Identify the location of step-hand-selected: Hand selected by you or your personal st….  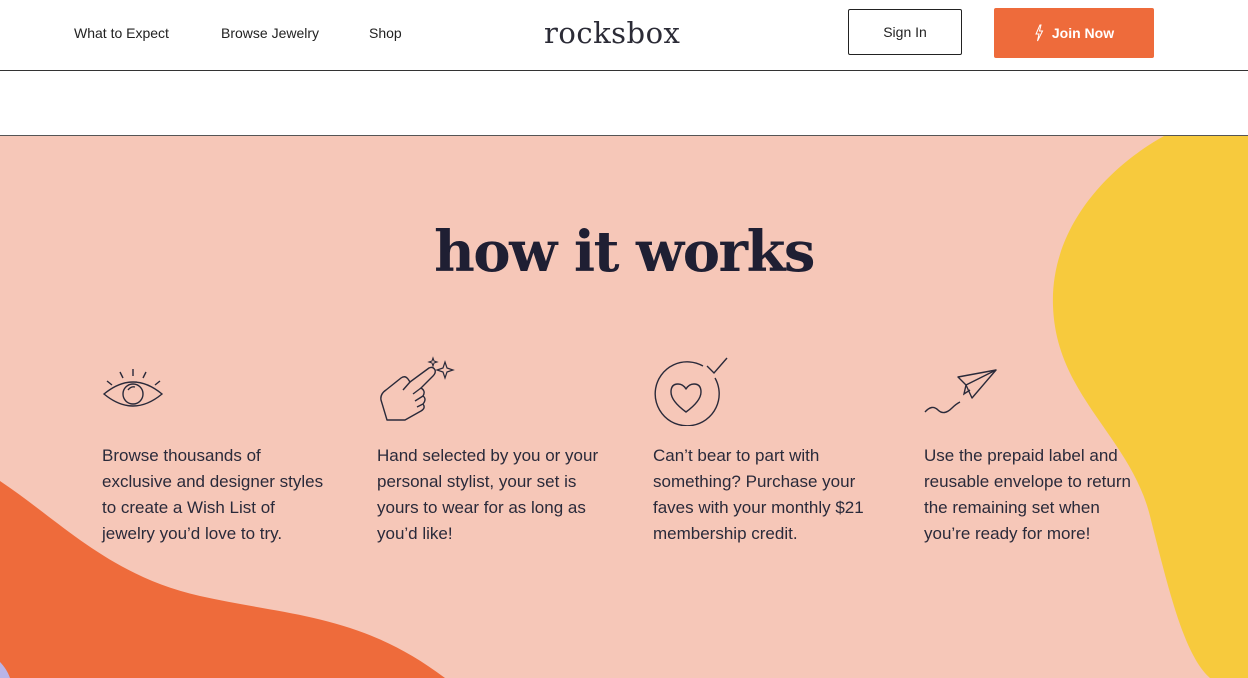
(487, 449).